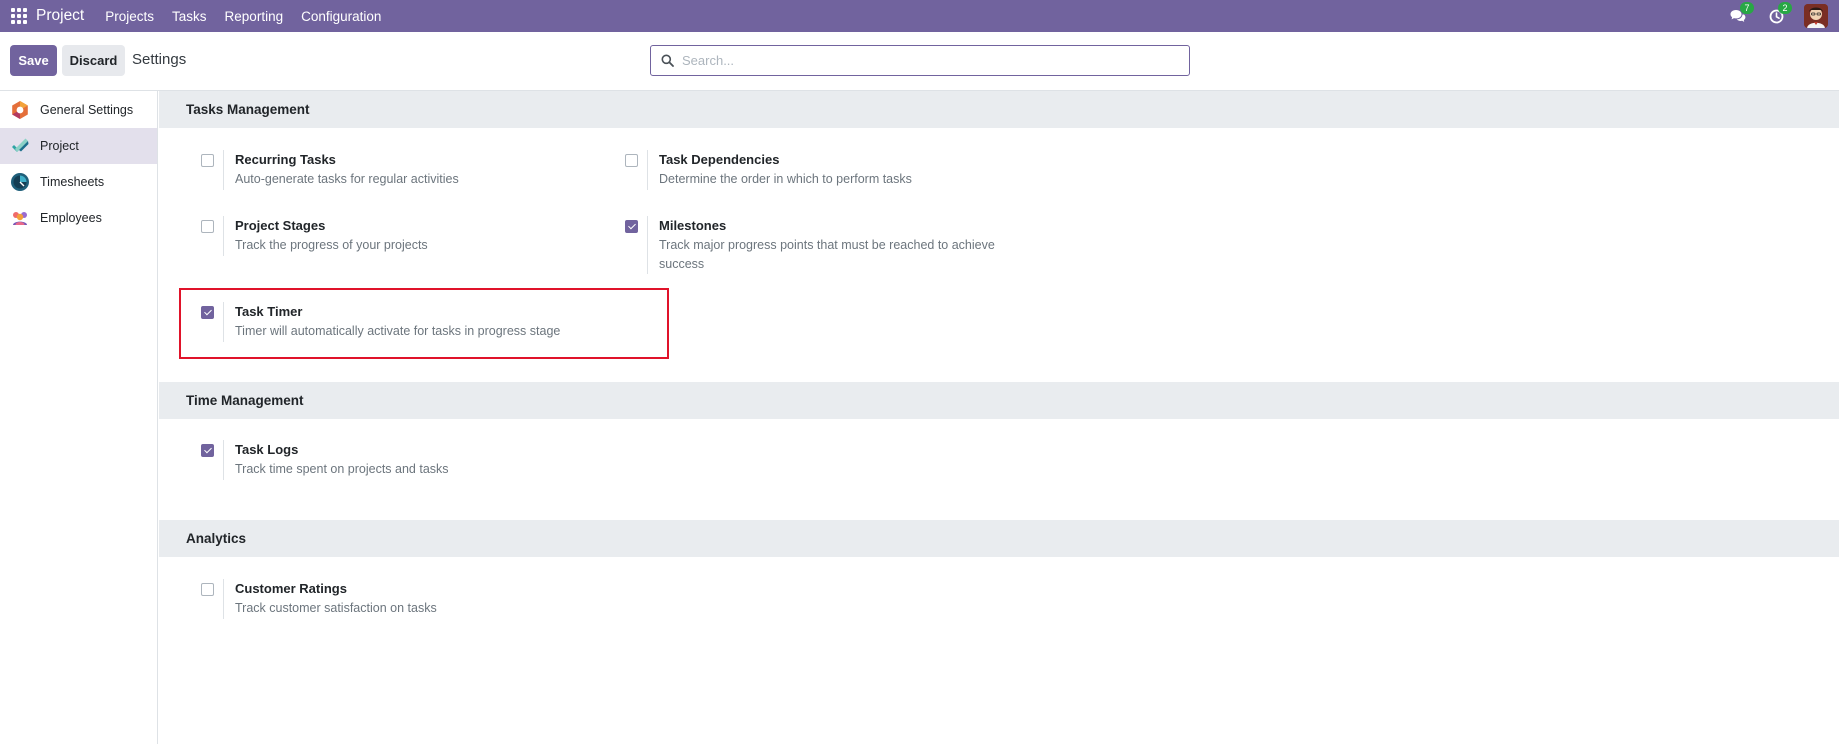 The width and height of the screenshot is (1839, 744). What do you see at coordinates (631, 160) in the screenshot?
I see `task-dependencies-checkbox` at bounding box center [631, 160].